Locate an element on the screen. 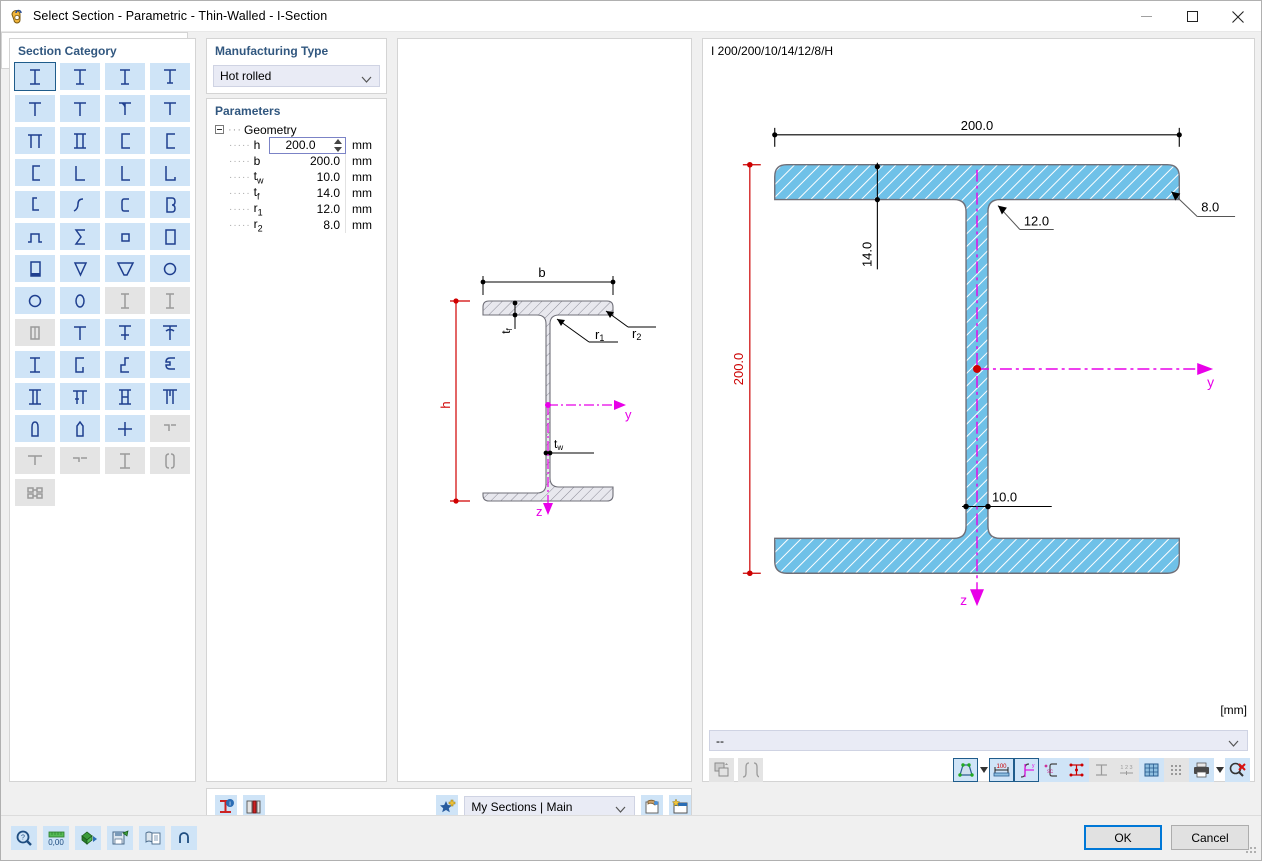 The height and width of the screenshot is (861, 1262). window-controls is located at coordinates (1192, 16).